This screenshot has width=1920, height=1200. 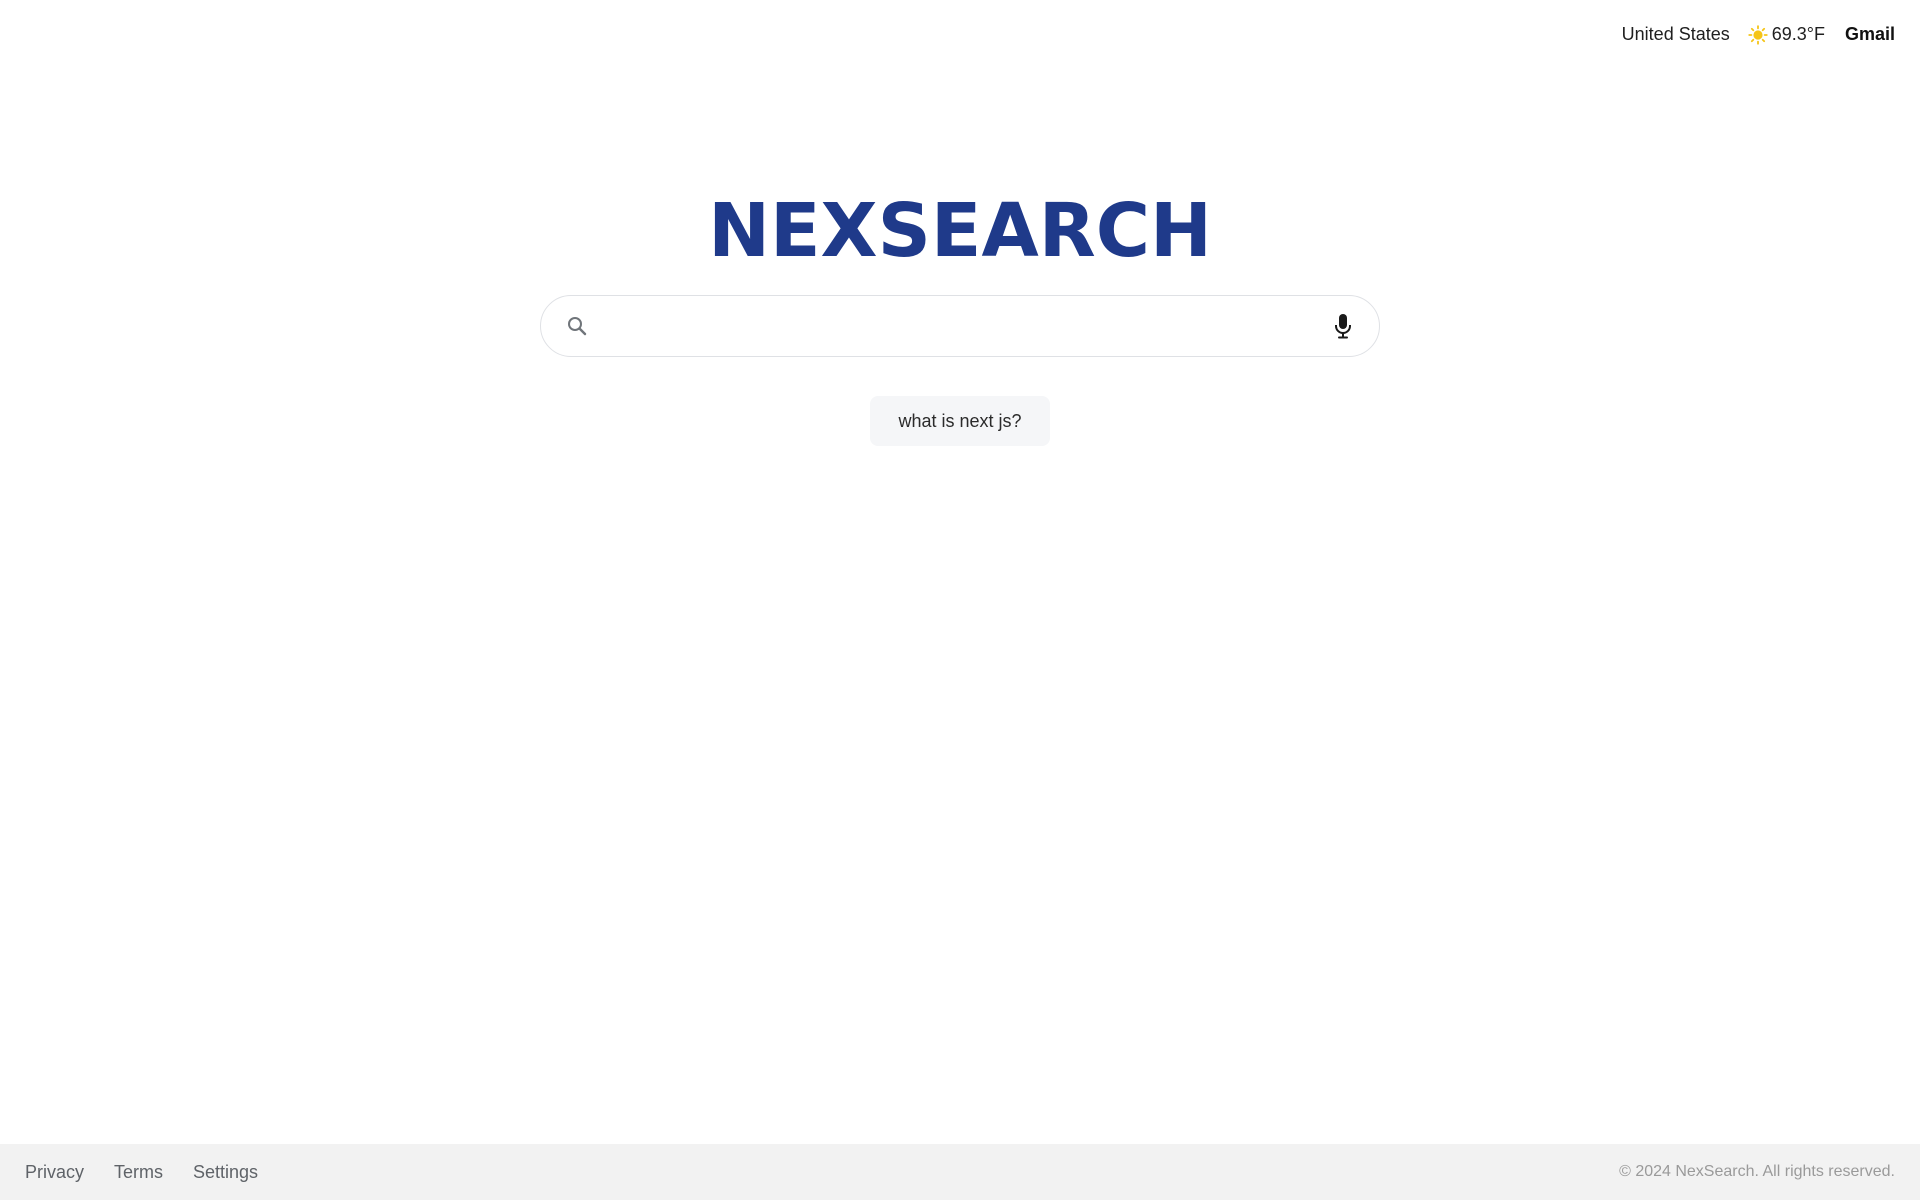 What do you see at coordinates (577, 326) in the screenshot?
I see `search-icon` at bounding box center [577, 326].